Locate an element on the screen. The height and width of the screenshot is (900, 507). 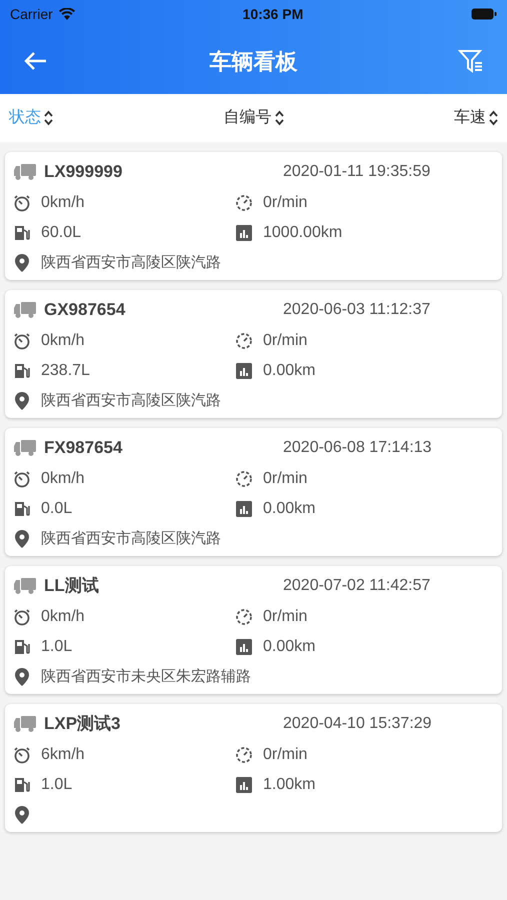
vehicle-card: FX987654 2020-06-08 17:14:13 0km/h 0r/min 0.0L 0.00km 陕西省西安市高陵区陕汽路 is located at coordinates (253, 492).